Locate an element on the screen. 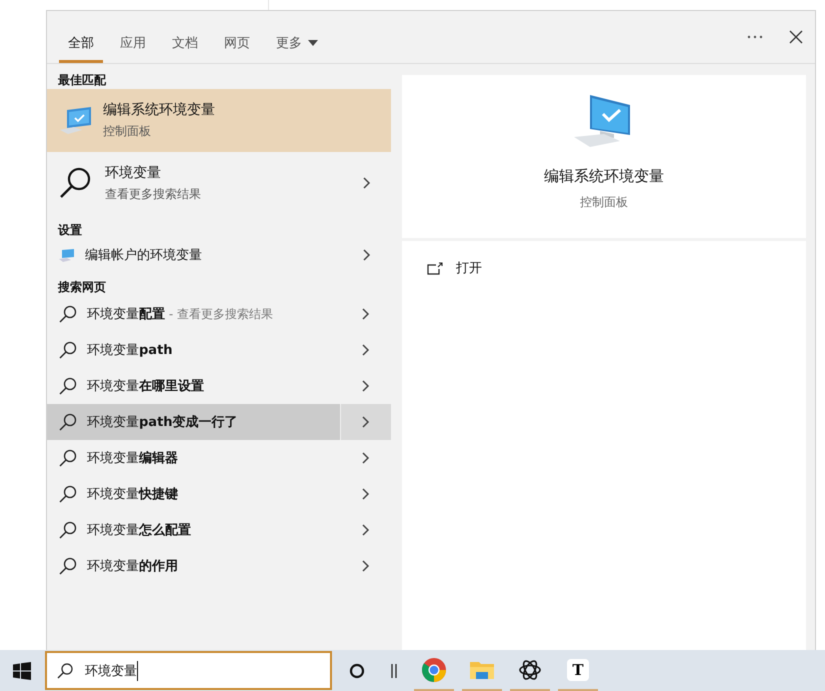 The image size is (825, 691). suggestion-text: 环境变量怎么配置 is located at coordinates (139, 530).